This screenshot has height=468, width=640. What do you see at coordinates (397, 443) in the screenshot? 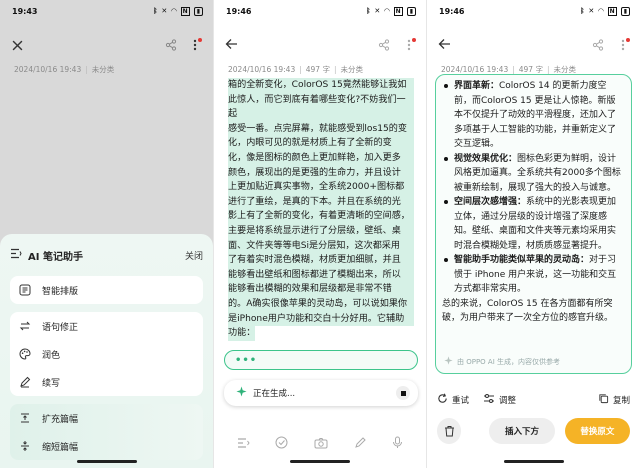
I see `microphone-icon` at bounding box center [397, 443].